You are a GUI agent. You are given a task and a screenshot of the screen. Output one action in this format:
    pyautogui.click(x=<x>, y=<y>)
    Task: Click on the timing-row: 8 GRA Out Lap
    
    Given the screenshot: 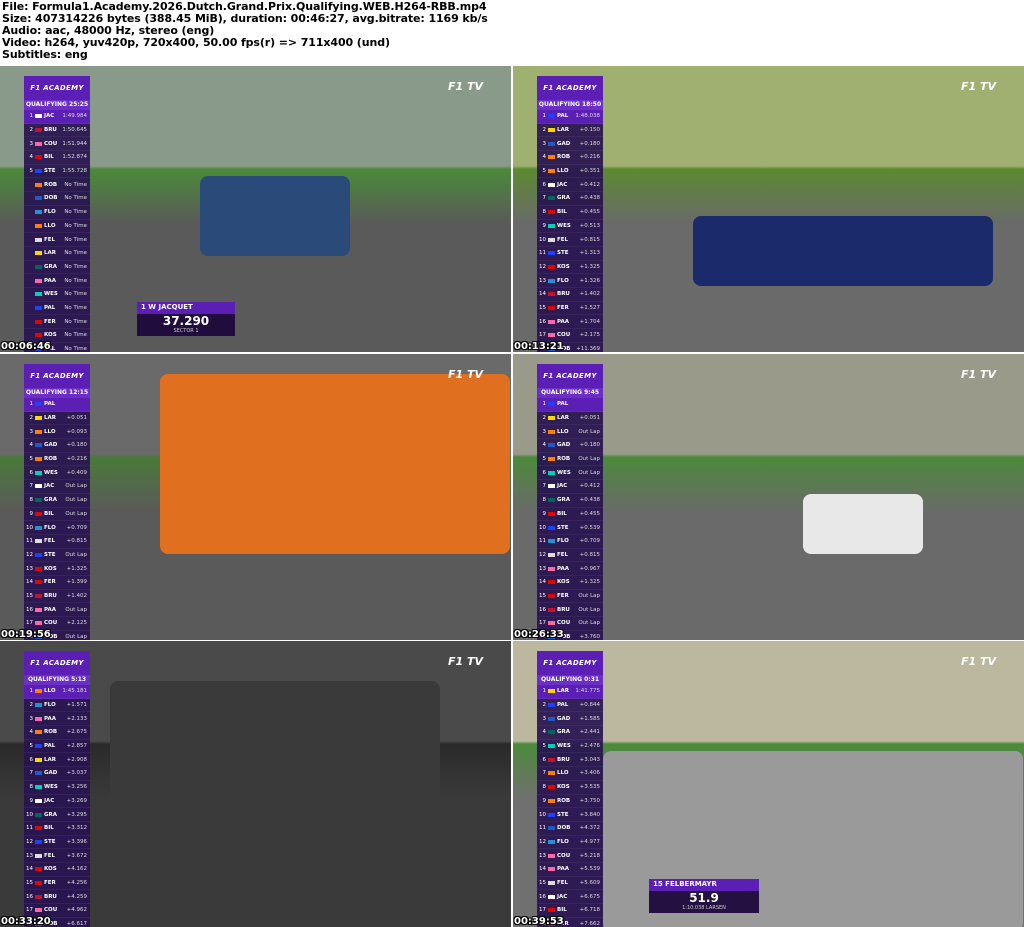 What is the action you would take?
    pyautogui.click(x=57, y=501)
    